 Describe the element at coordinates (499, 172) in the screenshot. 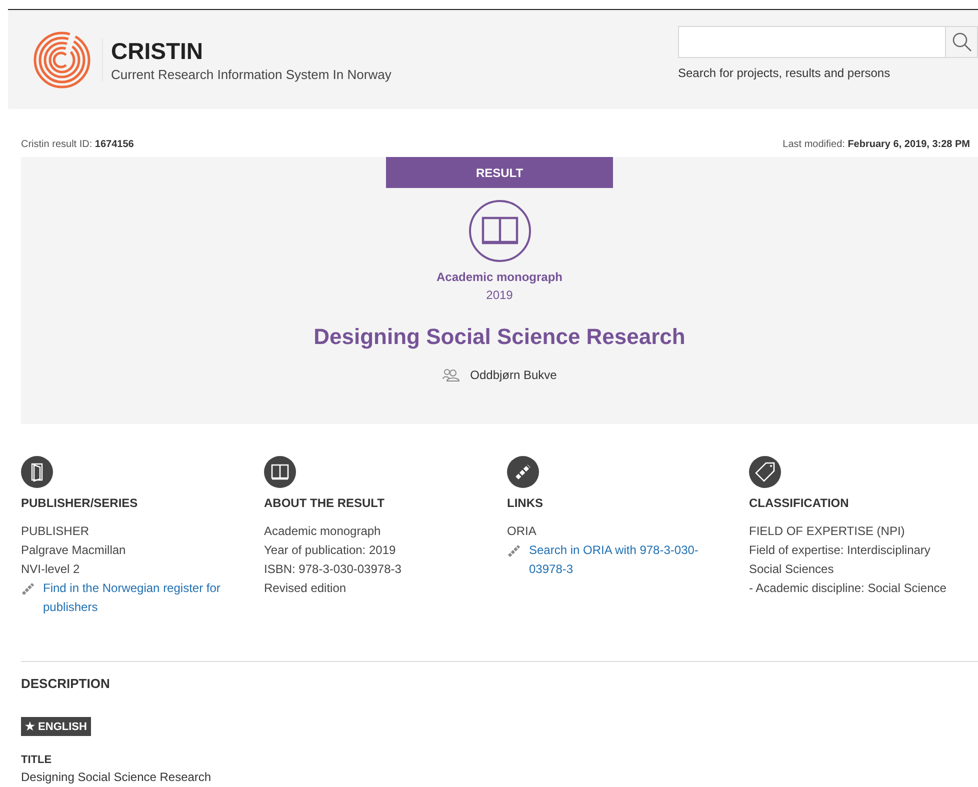

I see `result-badge: RESULT` at that location.